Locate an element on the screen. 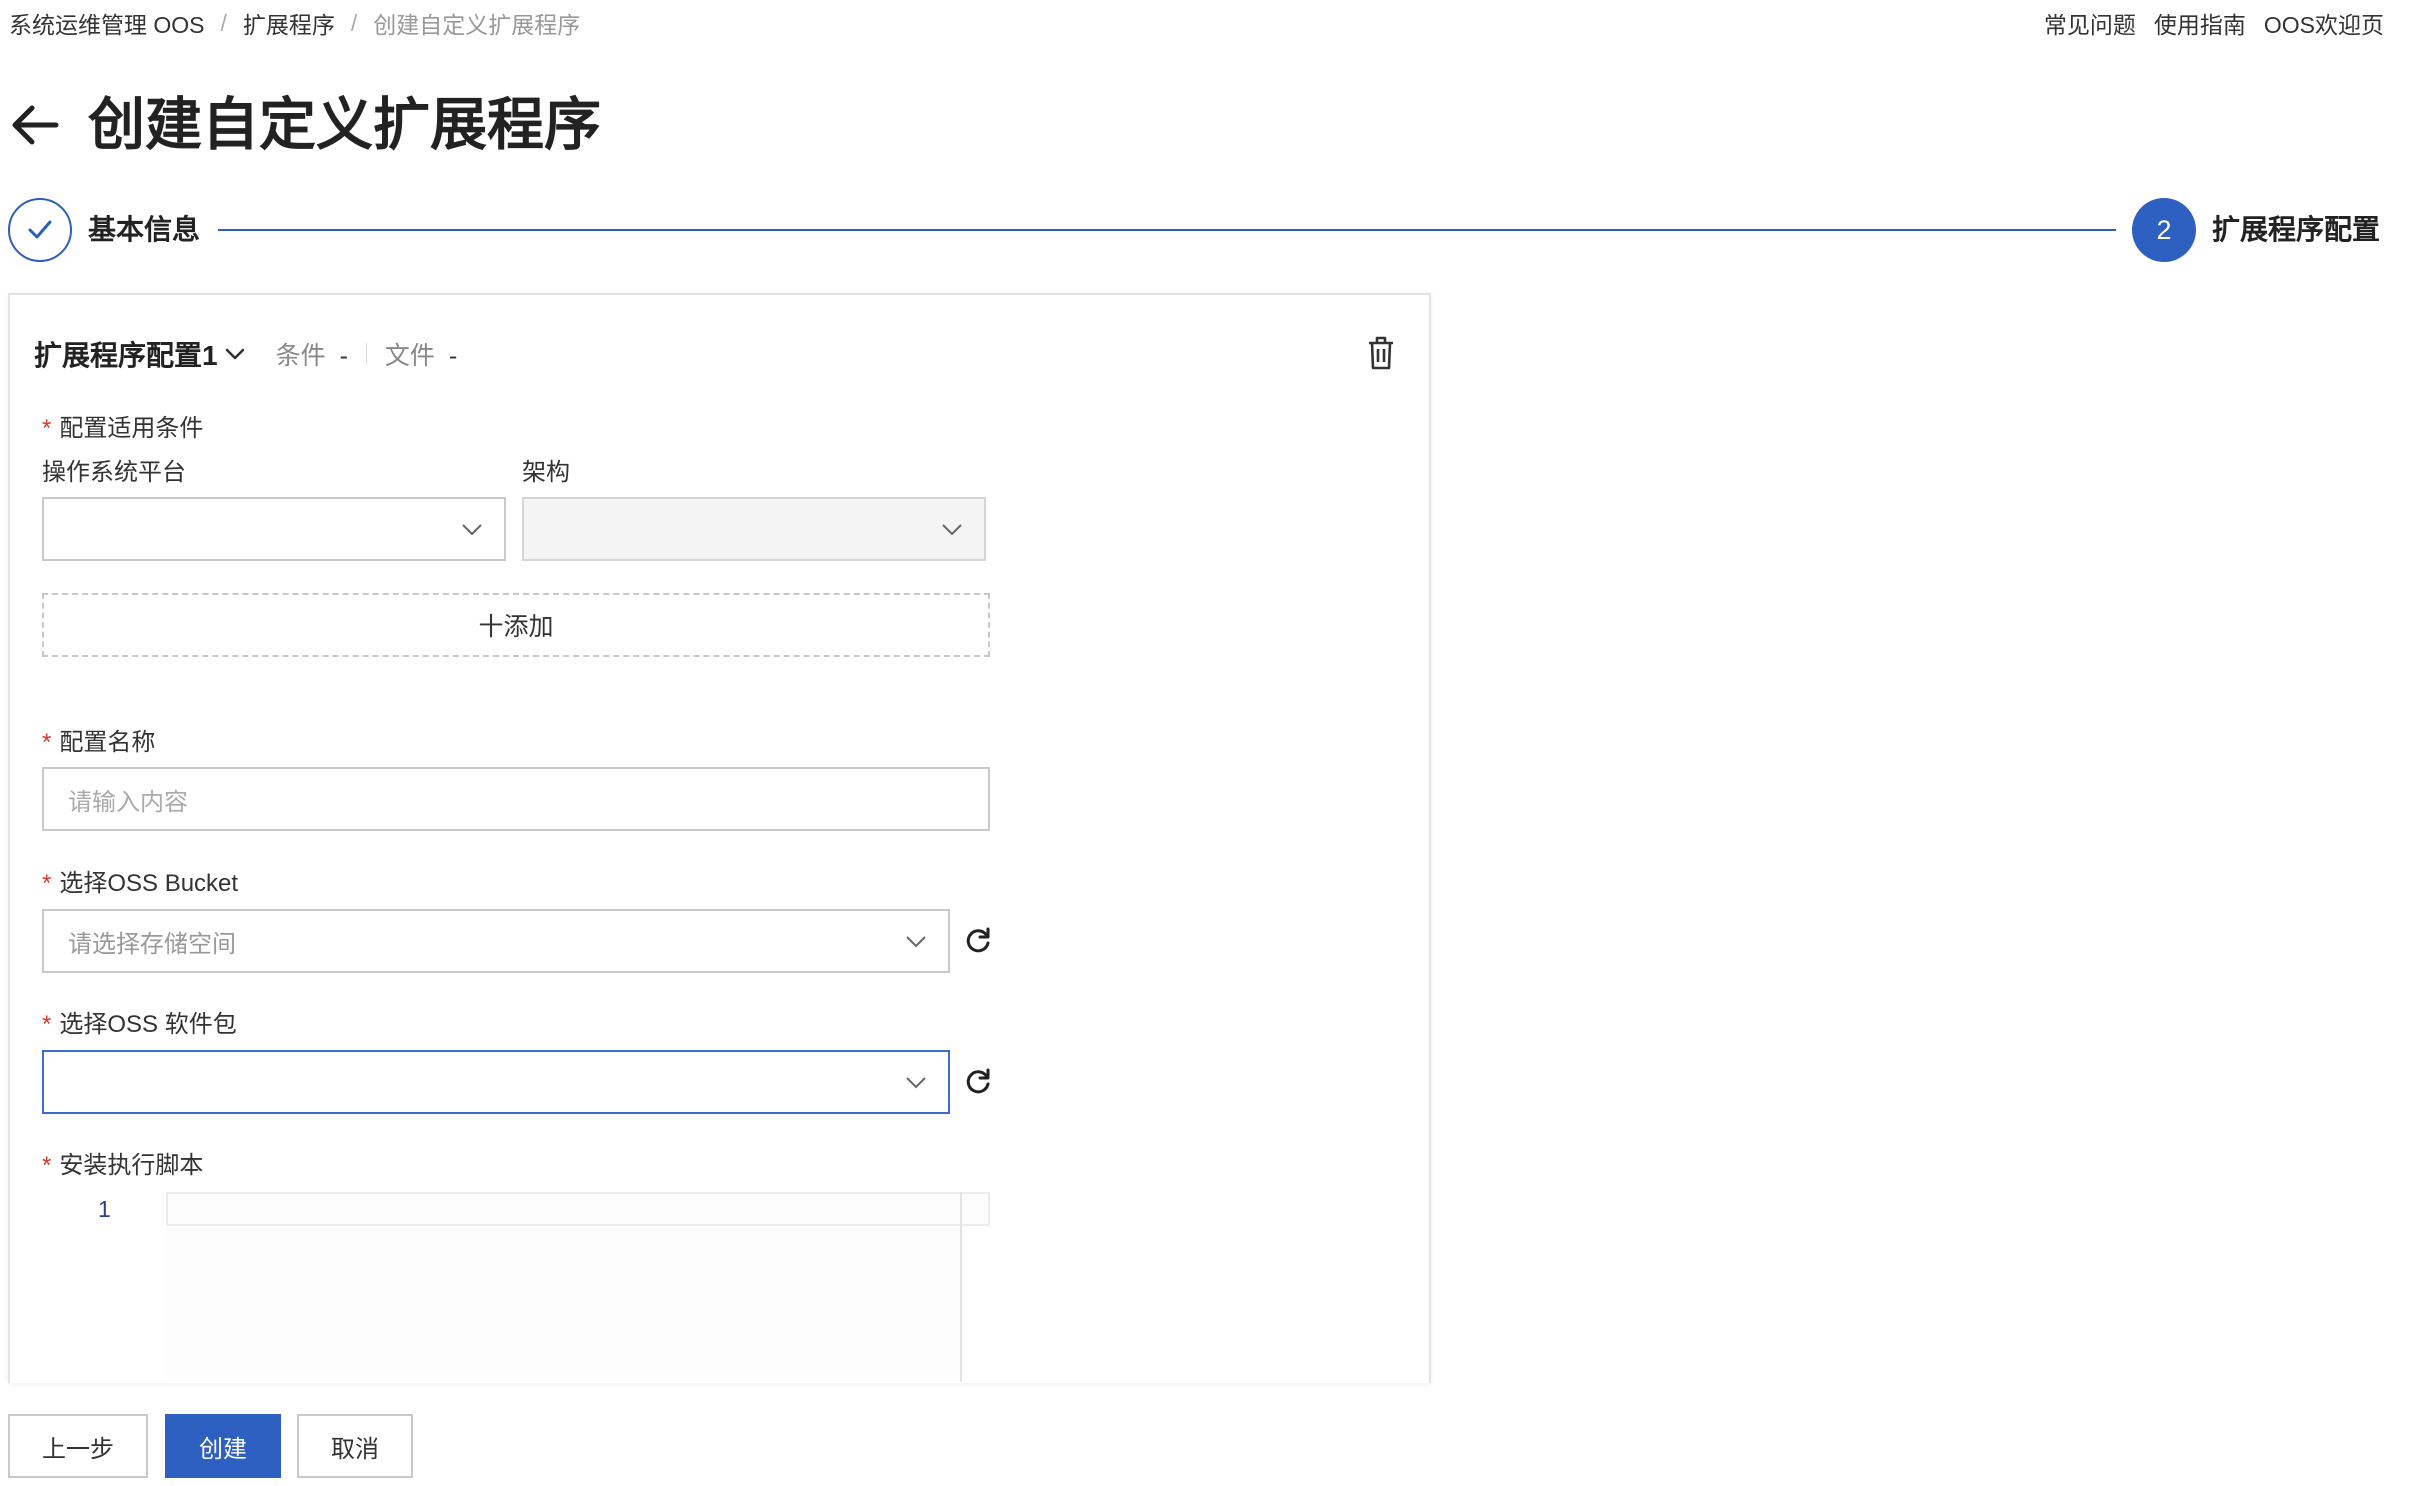 The width and height of the screenshot is (2418, 1486). conditions-label-text: 配置适用条件 is located at coordinates (131, 428).